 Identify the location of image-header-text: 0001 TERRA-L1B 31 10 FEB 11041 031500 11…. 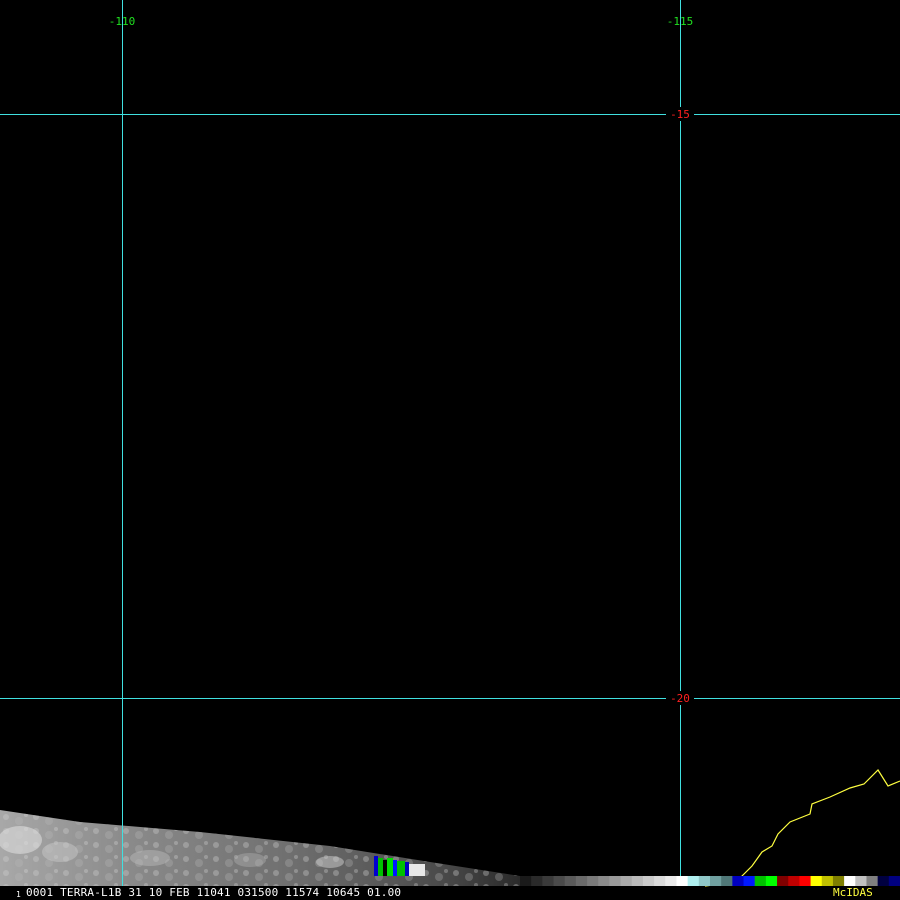
(214, 892).